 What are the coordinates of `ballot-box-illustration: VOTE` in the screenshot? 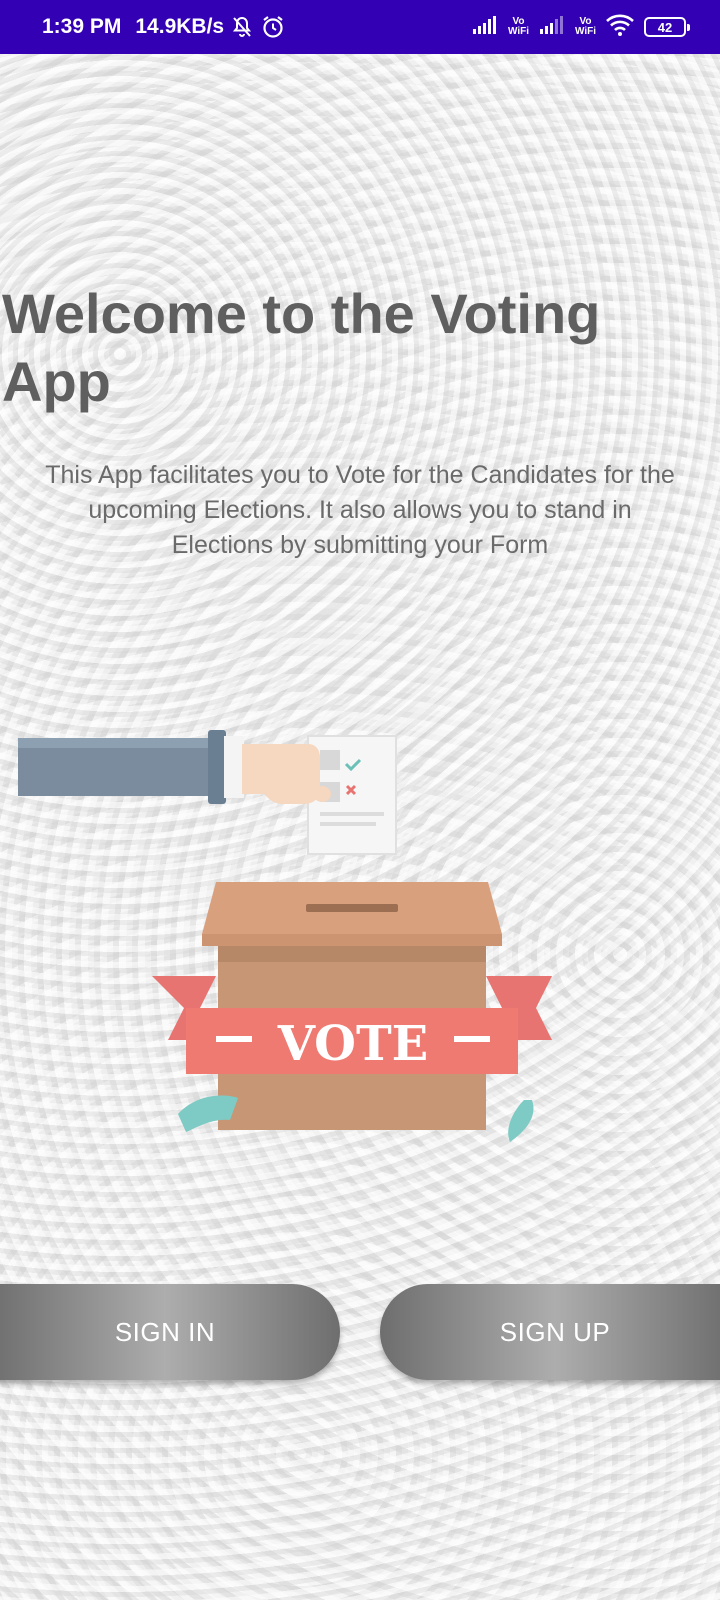 It's located at (352, 1012).